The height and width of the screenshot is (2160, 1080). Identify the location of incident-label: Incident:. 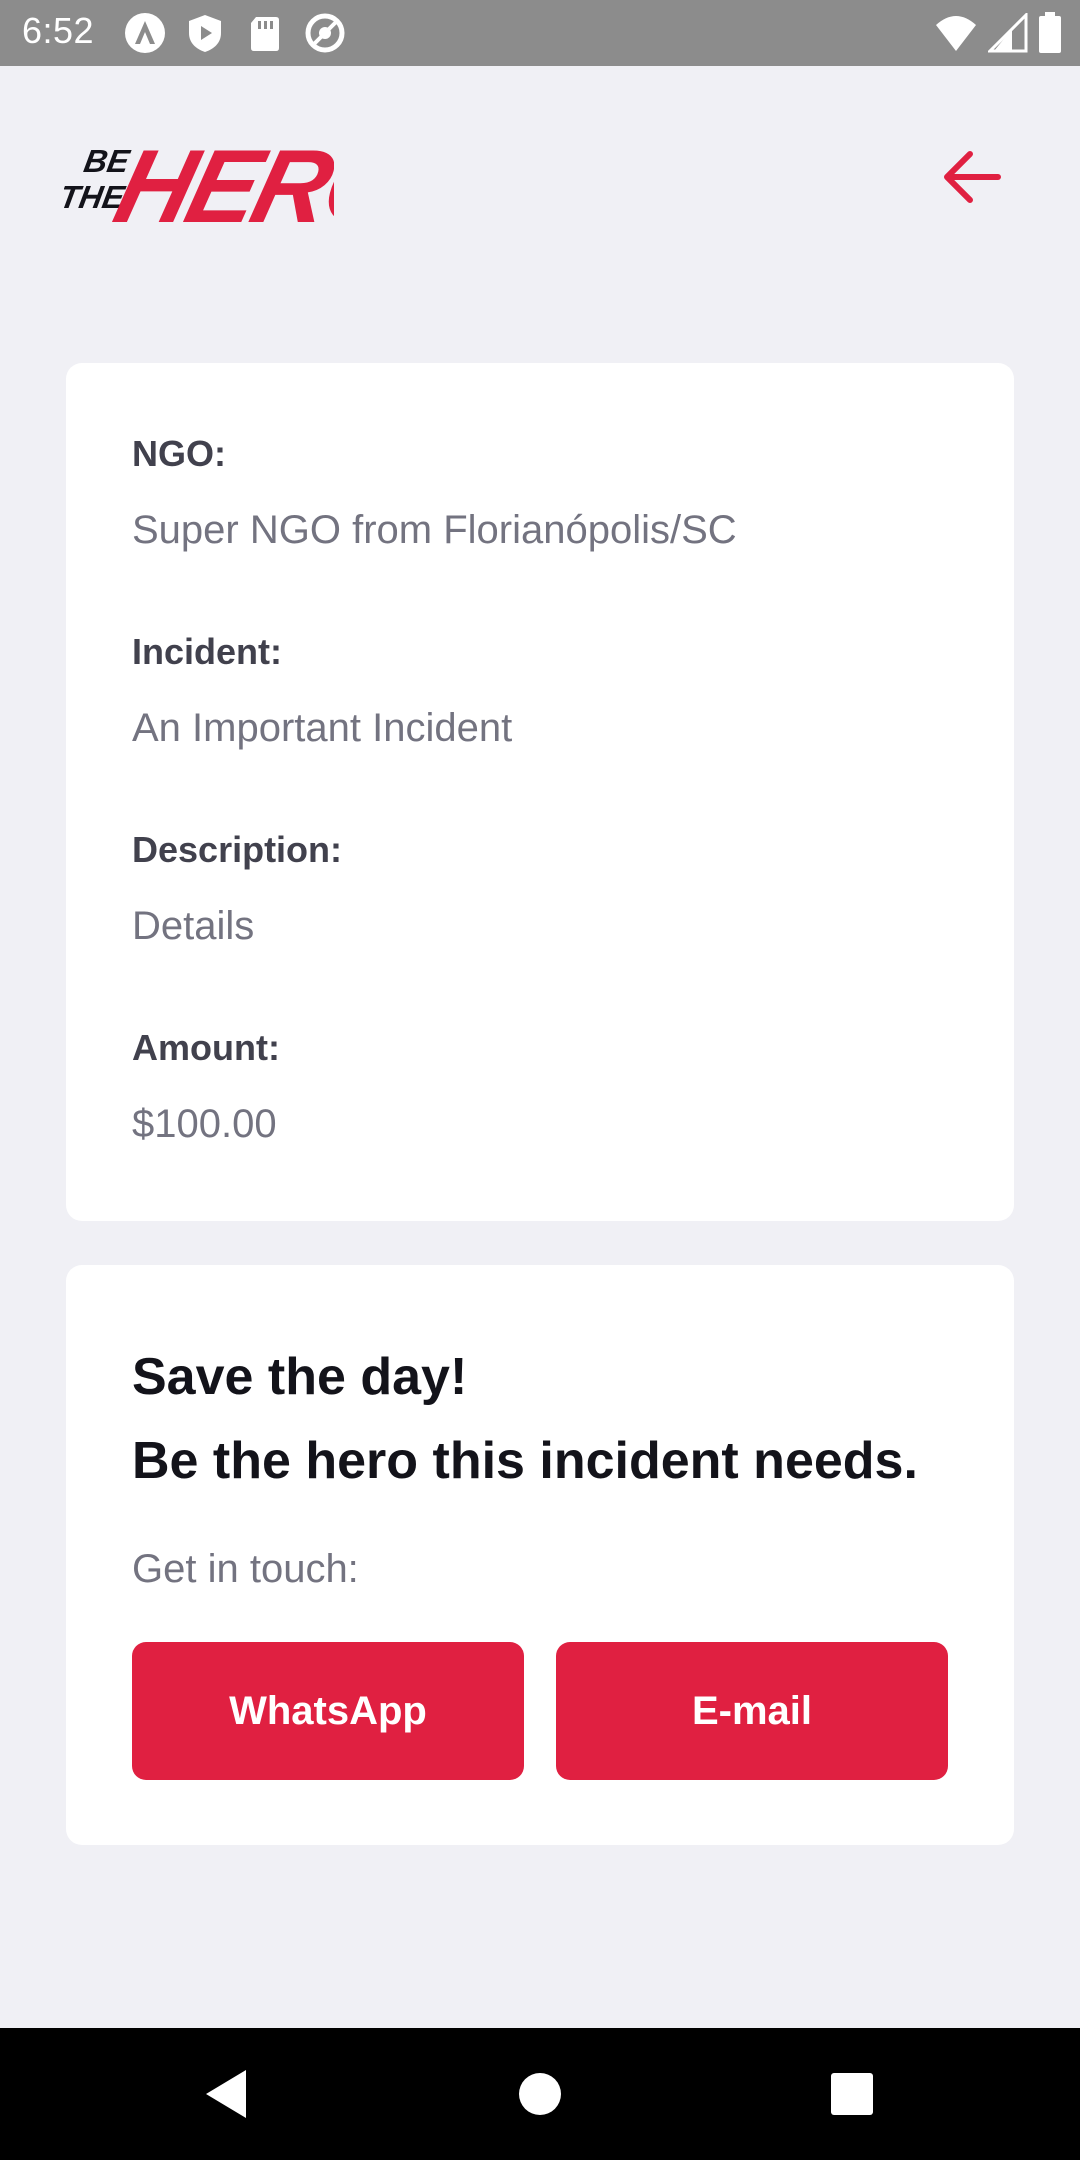
(207, 651).